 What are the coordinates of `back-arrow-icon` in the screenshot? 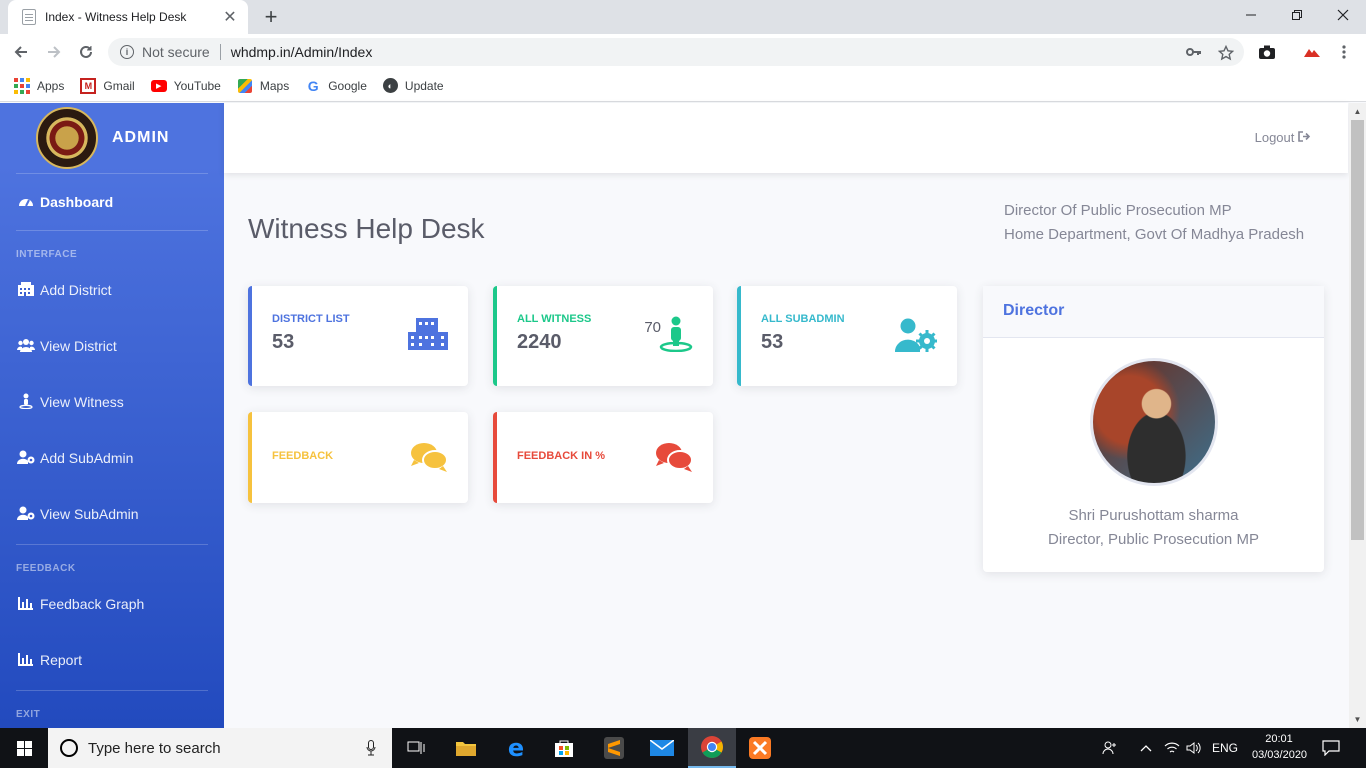 It's located at (20, 52).